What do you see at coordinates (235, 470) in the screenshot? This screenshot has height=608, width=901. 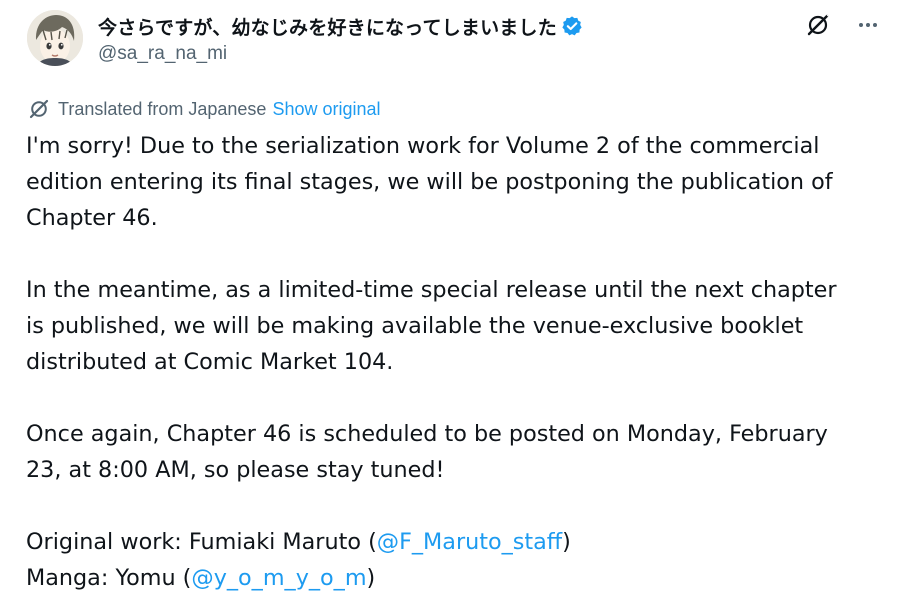 I see `tweet-line: 23, at 8:00 AM, so please stay tuned!` at bounding box center [235, 470].